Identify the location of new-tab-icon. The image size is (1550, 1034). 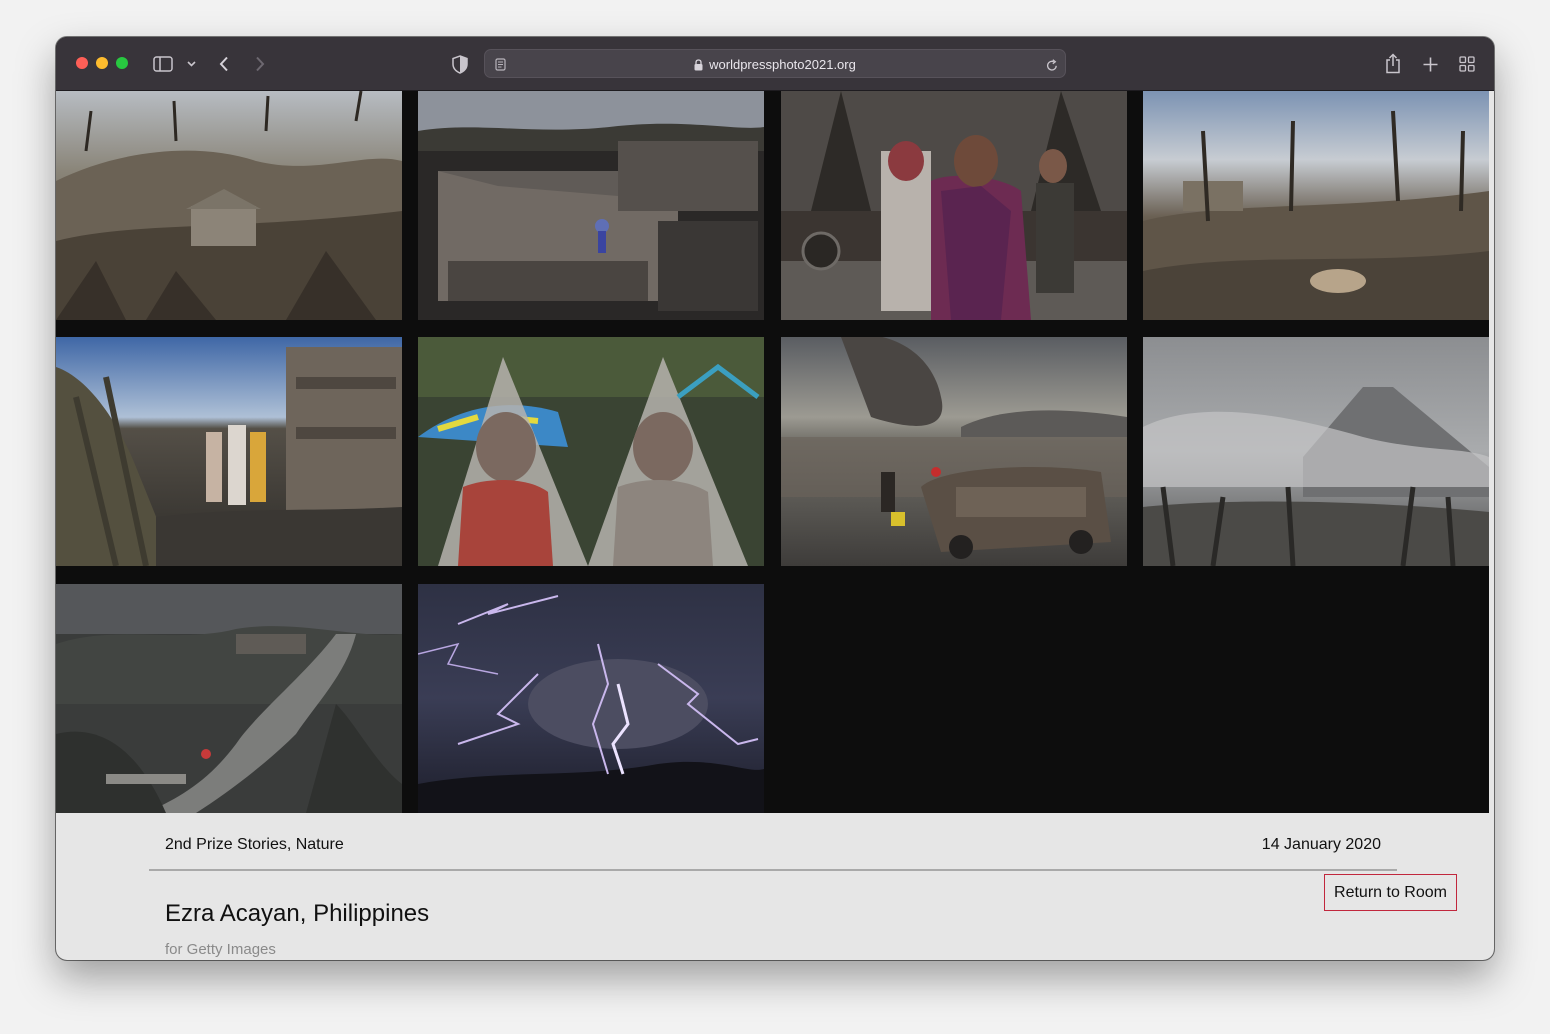
(1430, 64).